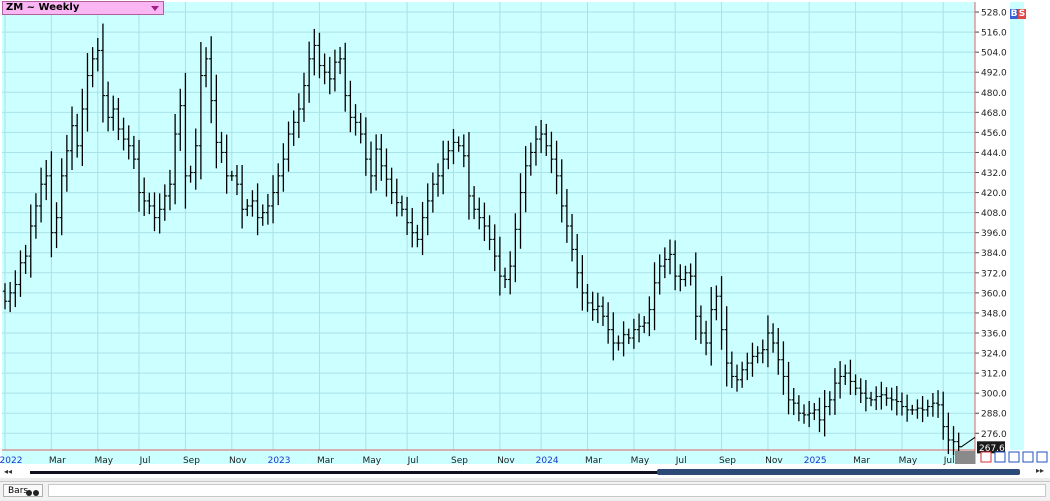  Describe the element at coordinates (994, 34) in the screenshot. I see `y-tick-label: 516.0` at that location.